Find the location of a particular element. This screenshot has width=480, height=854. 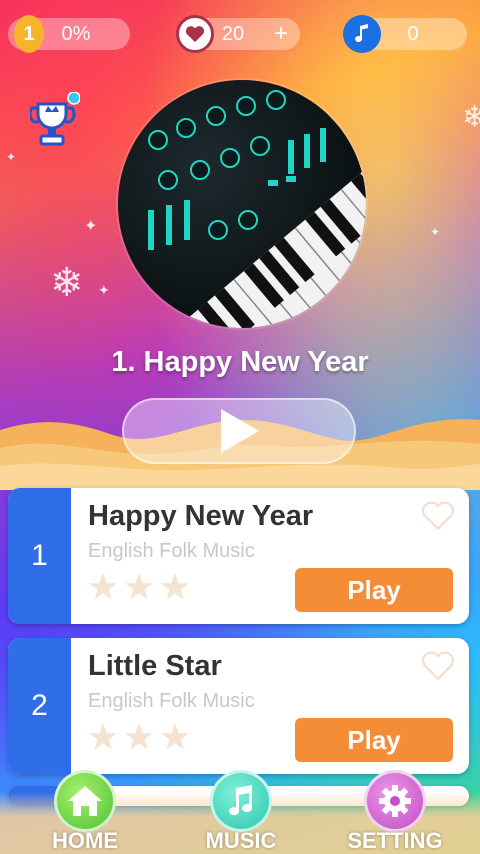

play-now-button is located at coordinates (239, 431).